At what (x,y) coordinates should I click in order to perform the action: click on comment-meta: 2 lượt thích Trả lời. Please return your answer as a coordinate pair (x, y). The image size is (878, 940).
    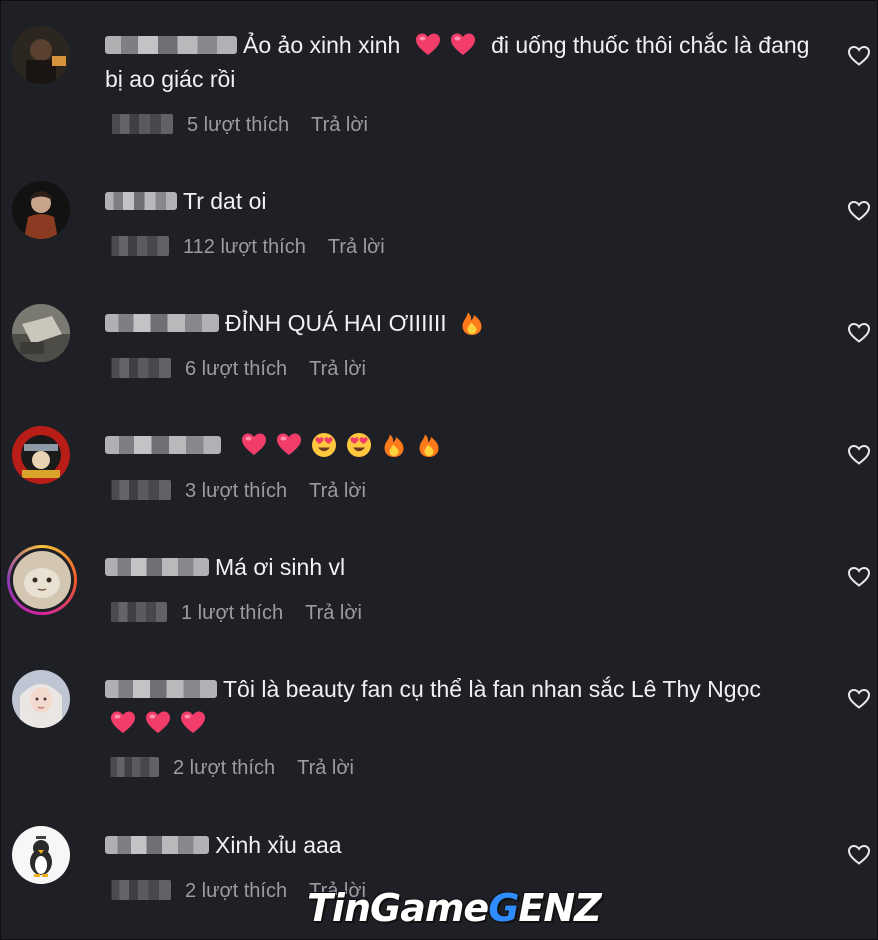
    Looking at the image, I should click on (229, 768).